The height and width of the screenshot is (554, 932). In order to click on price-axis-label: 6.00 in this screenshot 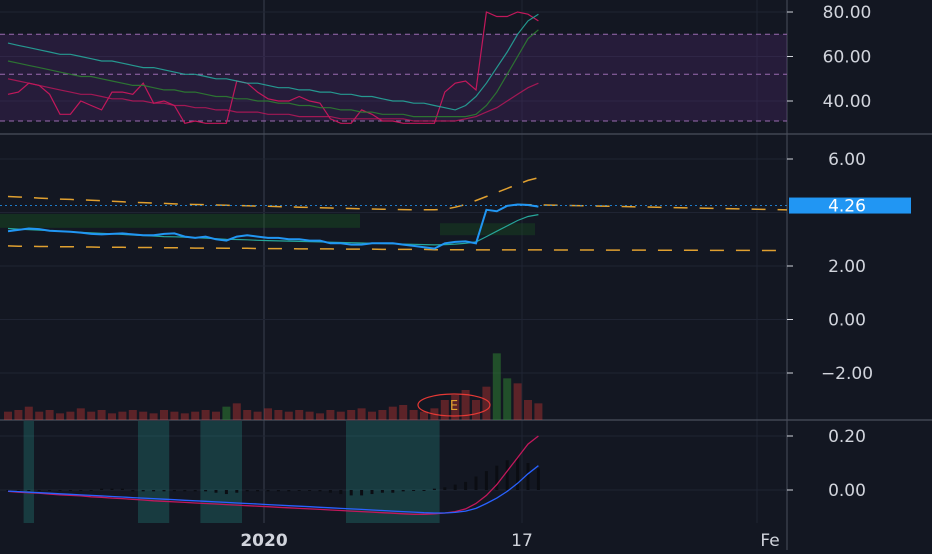, I will do `click(847, 160)`.